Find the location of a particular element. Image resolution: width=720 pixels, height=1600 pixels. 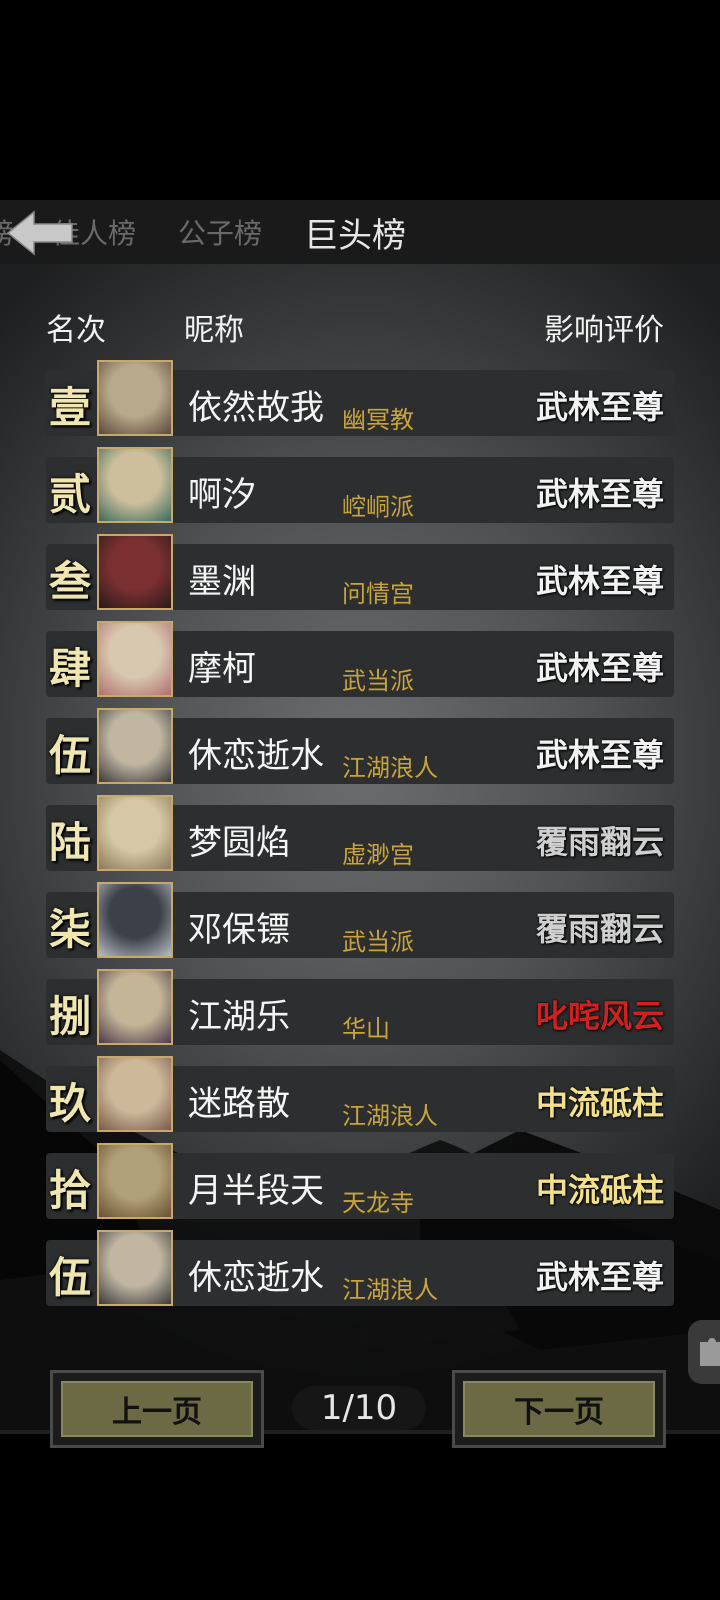

player-name: 墨渊 is located at coordinates (222, 582).